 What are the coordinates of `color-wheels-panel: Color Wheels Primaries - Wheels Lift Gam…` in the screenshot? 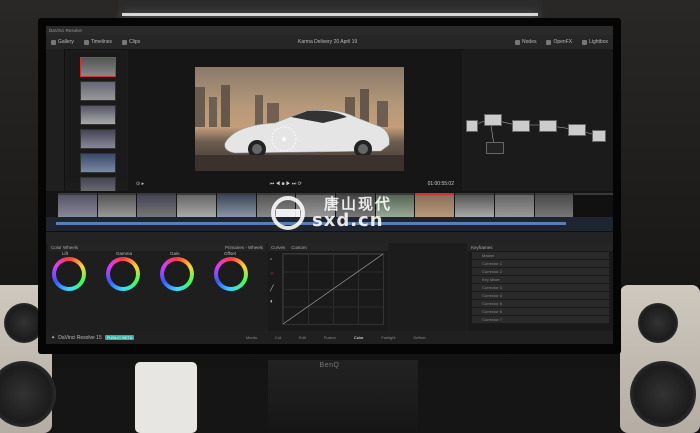 It's located at (157, 287).